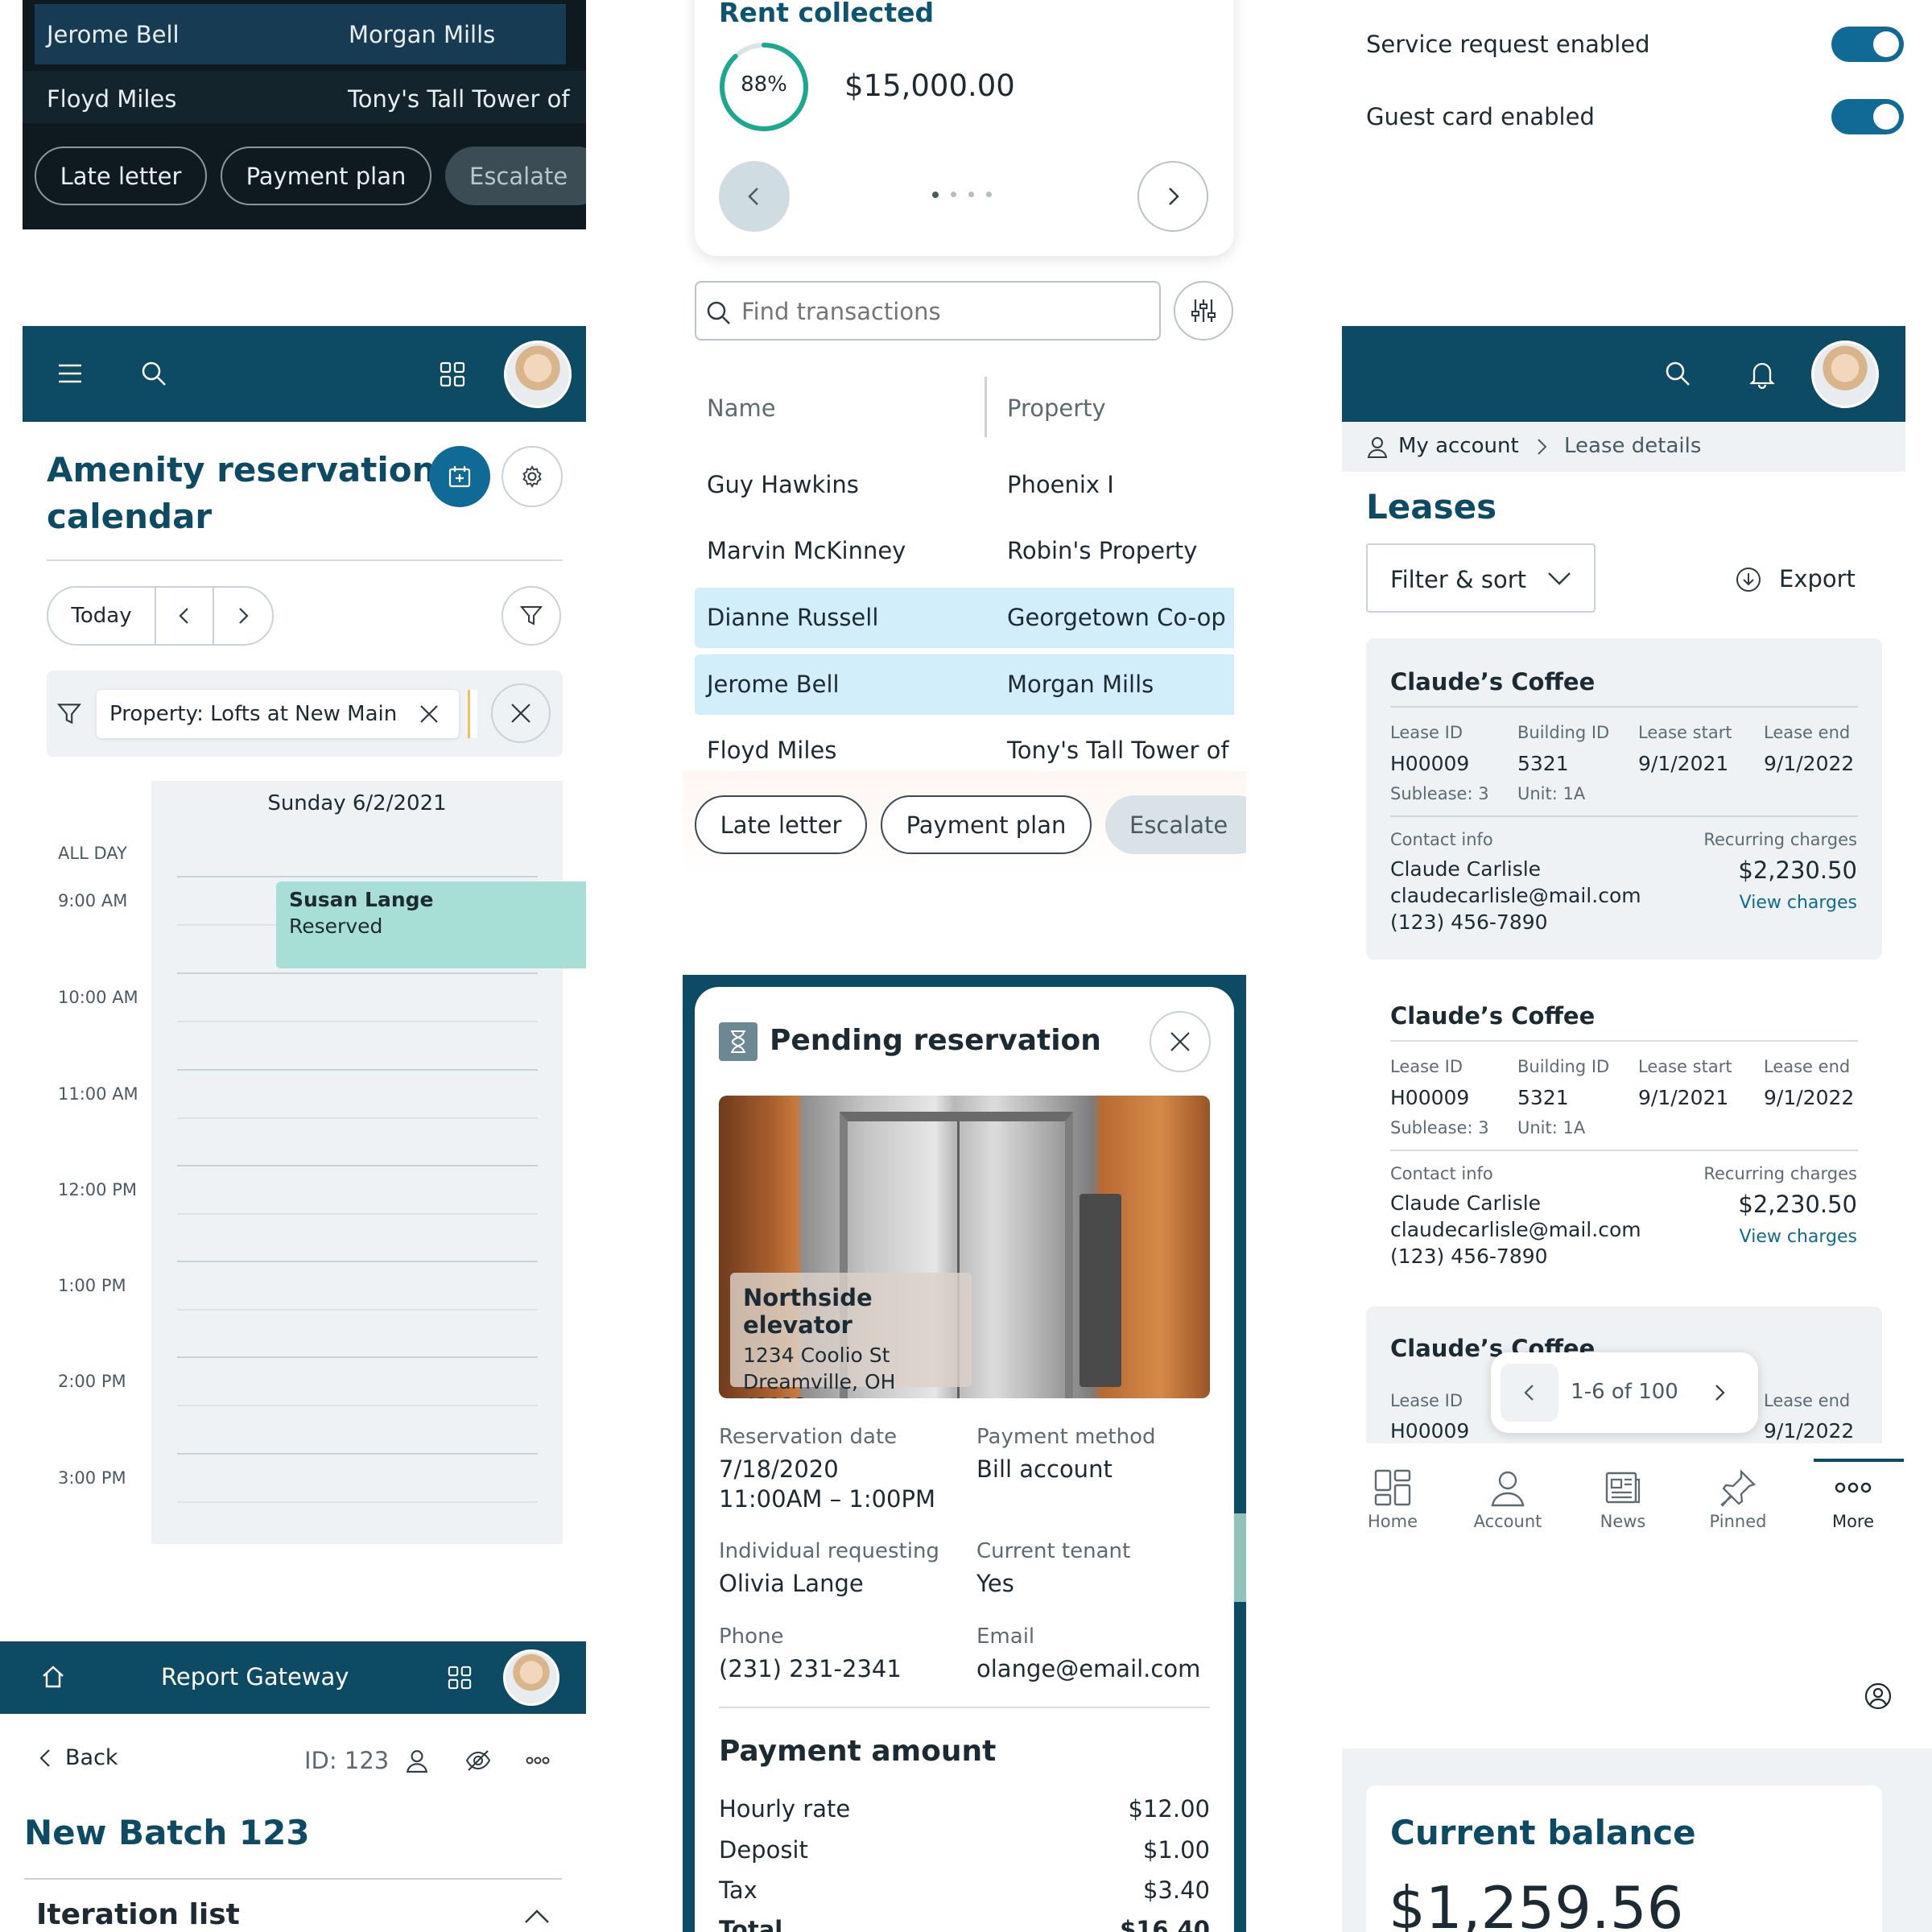  What do you see at coordinates (1080, 684) in the screenshot?
I see `row-property: Morgan Mills` at bounding box center [1080, 684].